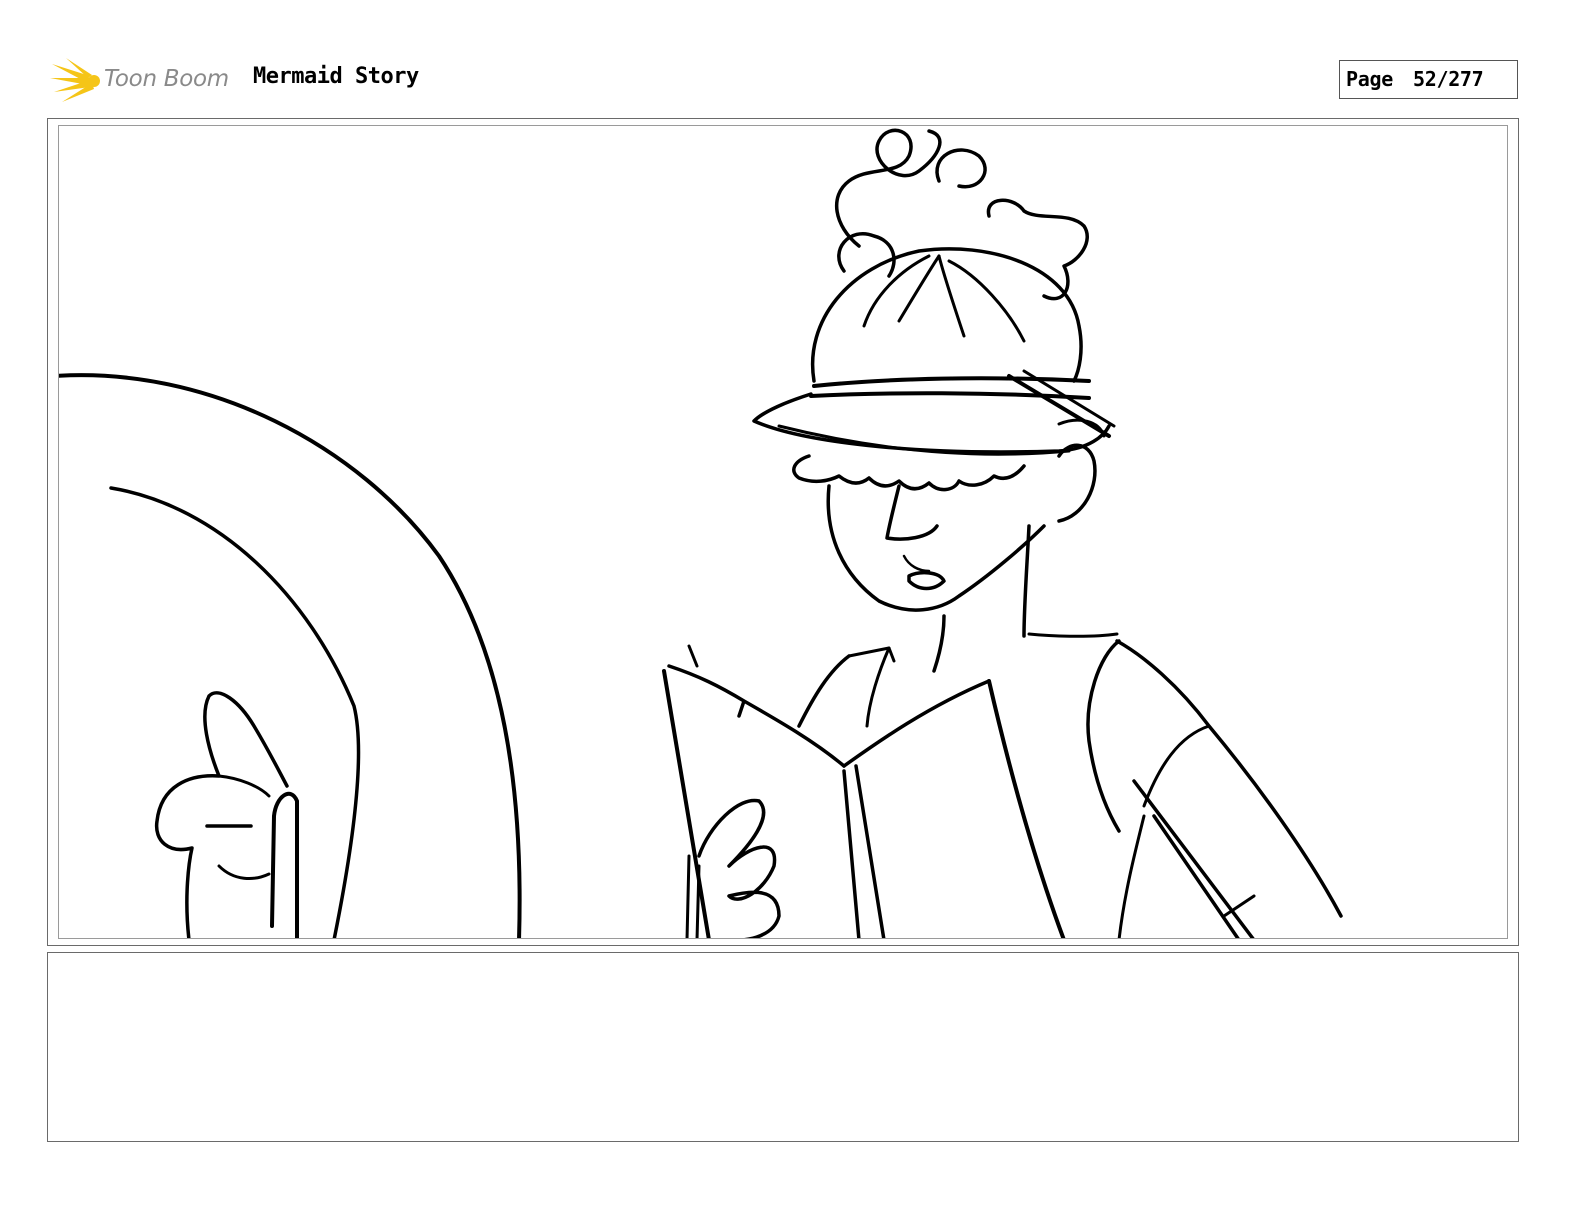  Describe the element at coordinates (1026, 808) in the screenshot. I see `book-right-edge` at that location.